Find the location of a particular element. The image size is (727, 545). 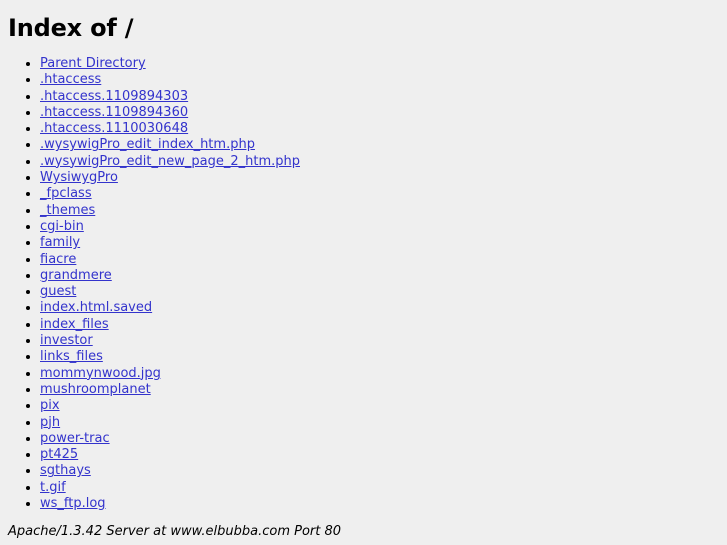

list-item: family is located at coordinates (383, 243).